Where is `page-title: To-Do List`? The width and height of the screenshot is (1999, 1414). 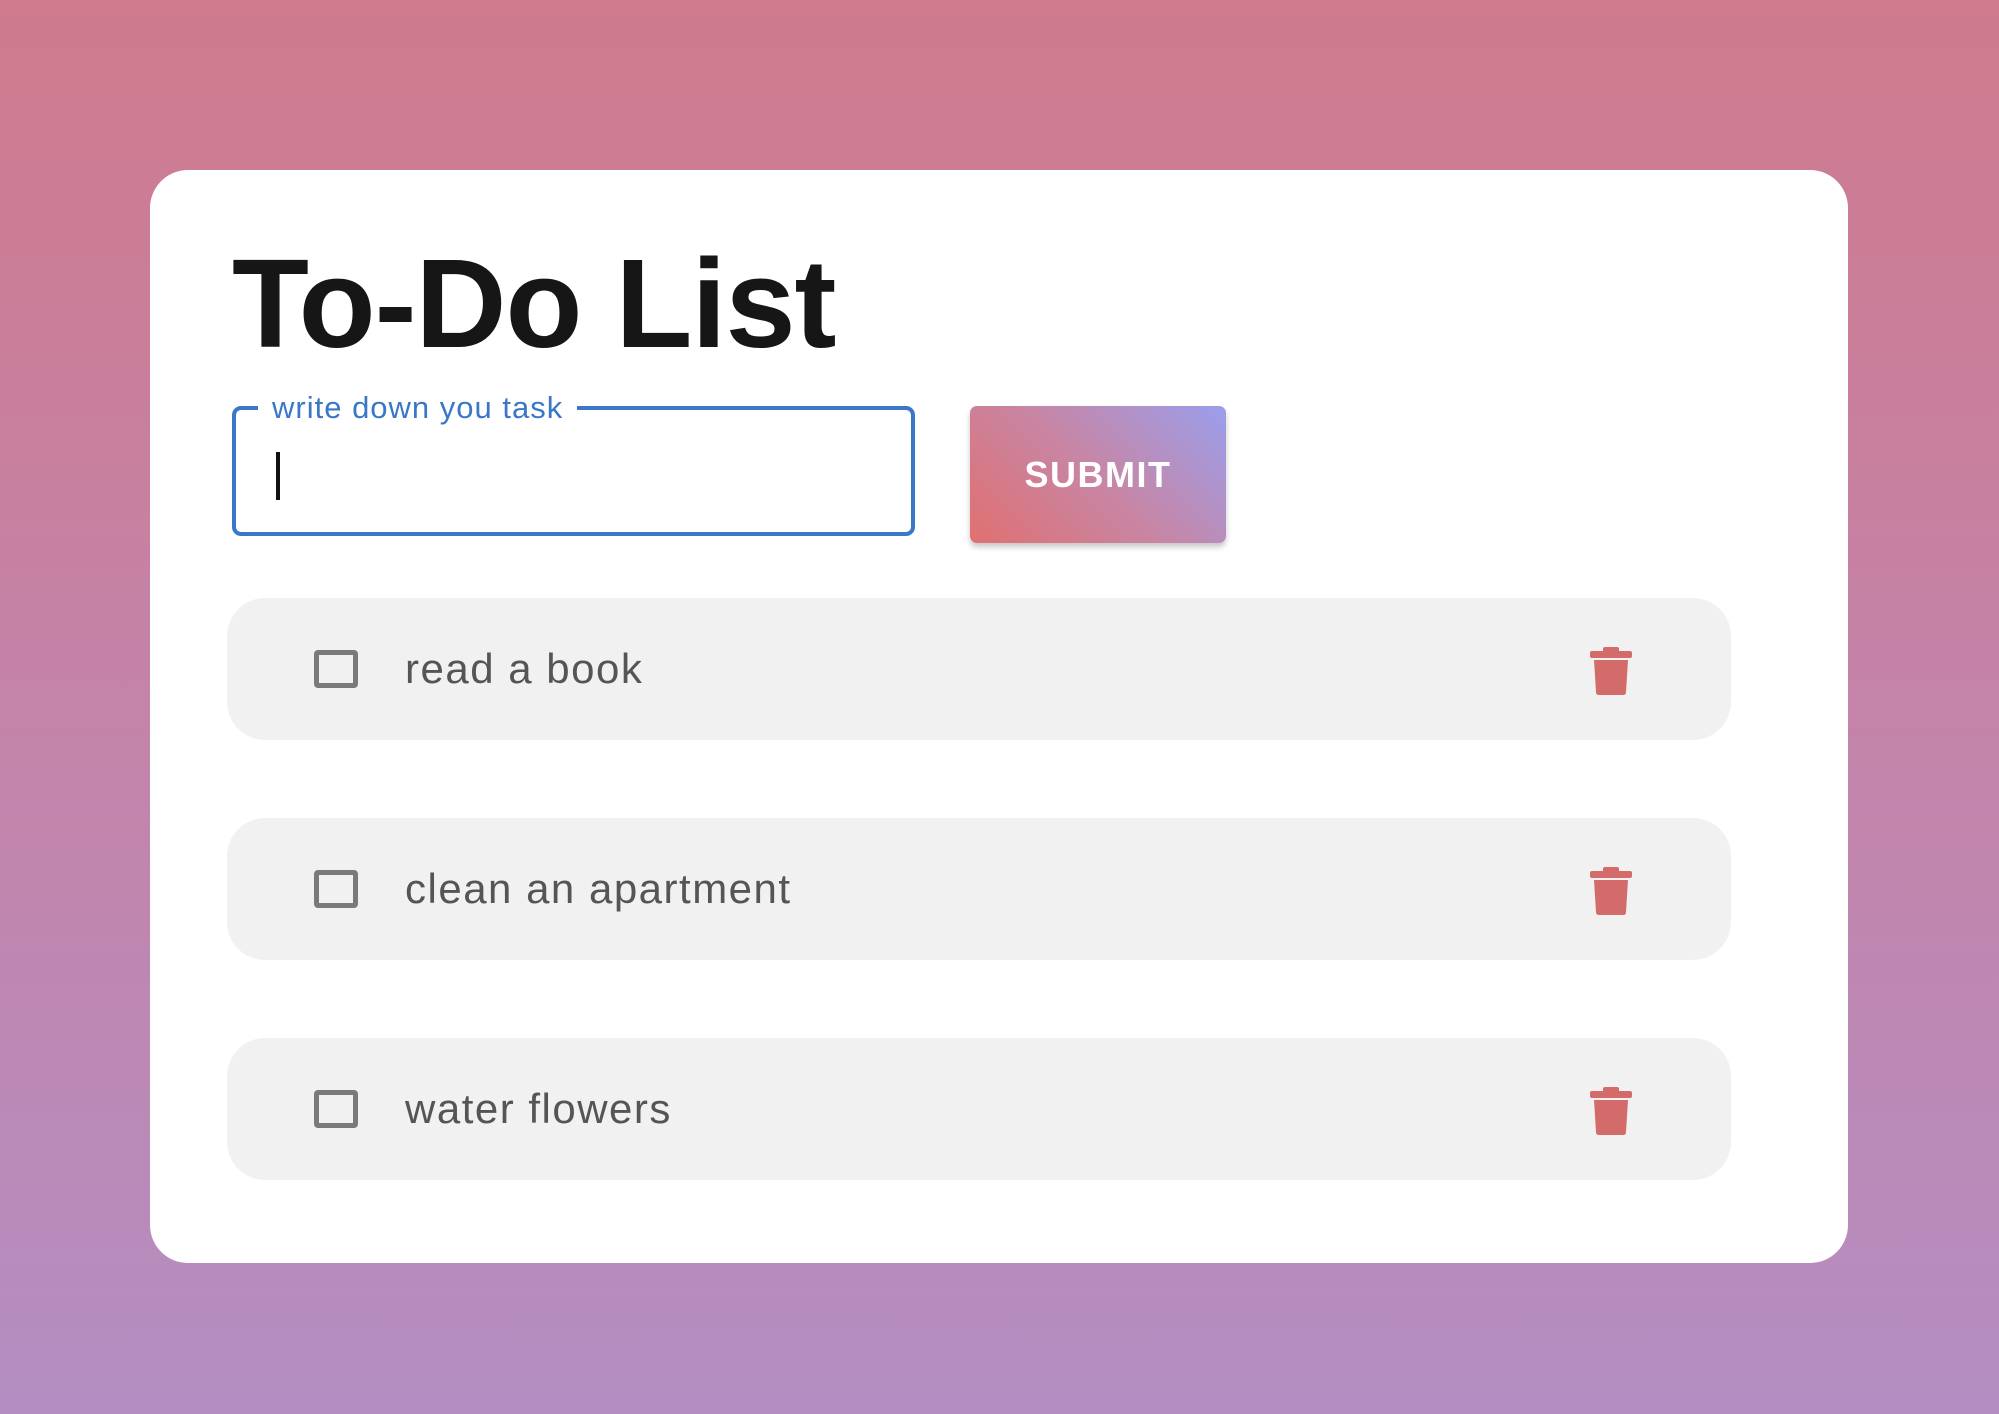 page-title: To-Do List is located at coordinates (534, 303).